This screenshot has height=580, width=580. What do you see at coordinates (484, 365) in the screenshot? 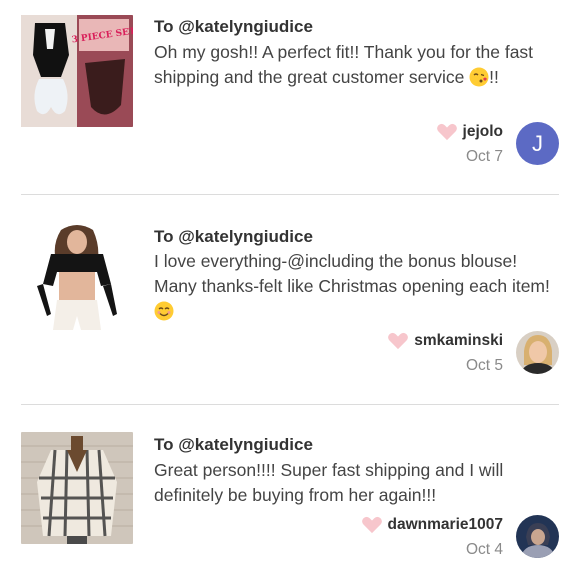
I see `review-date: Oct 5` at bounding box center [484, 365].